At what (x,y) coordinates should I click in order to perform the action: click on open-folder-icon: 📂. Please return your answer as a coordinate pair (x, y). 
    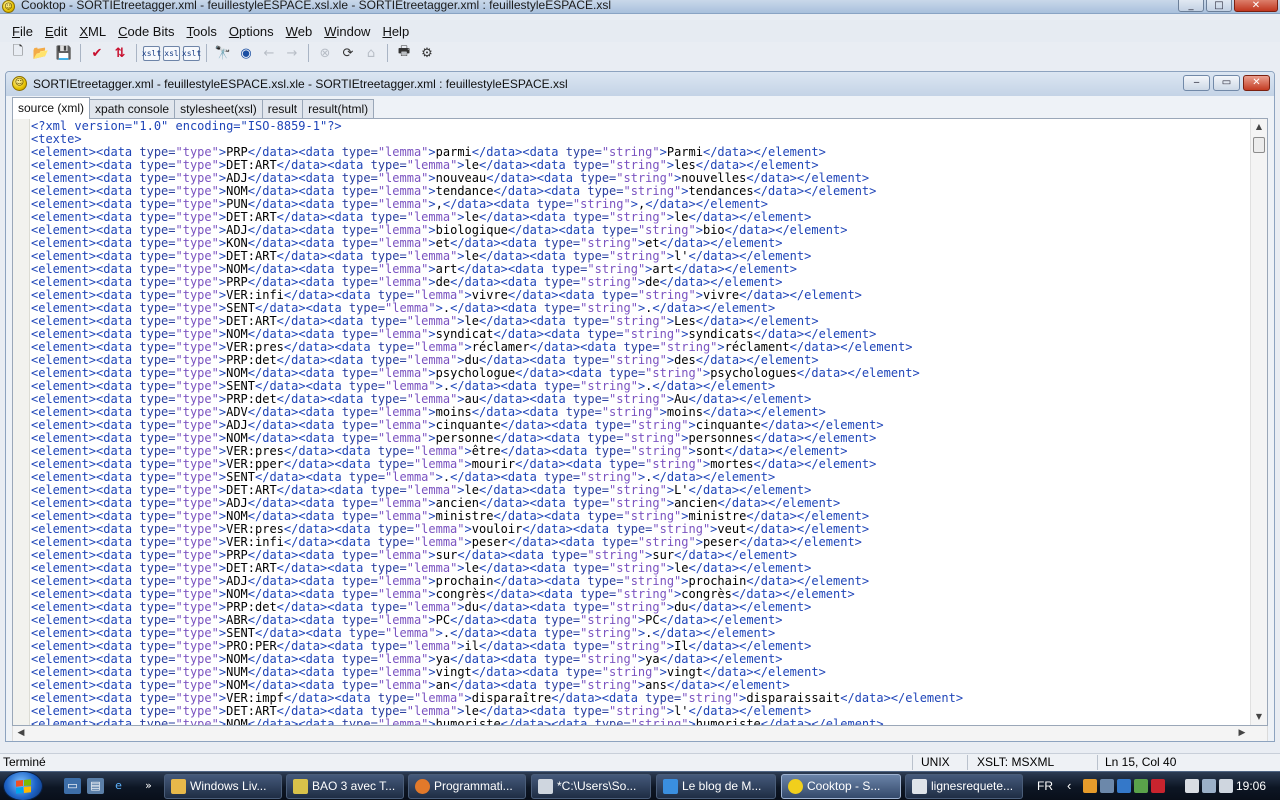
    Looking at the image, I should click on (41, 53).